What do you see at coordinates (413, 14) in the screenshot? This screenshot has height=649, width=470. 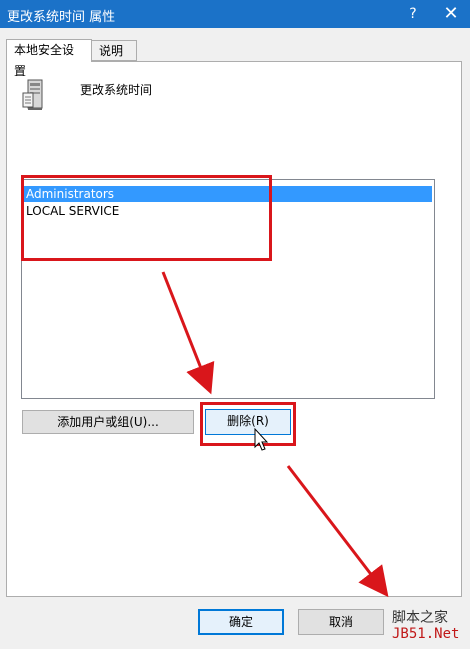 I see `help-button: ?` at bounding box center [413, 14].